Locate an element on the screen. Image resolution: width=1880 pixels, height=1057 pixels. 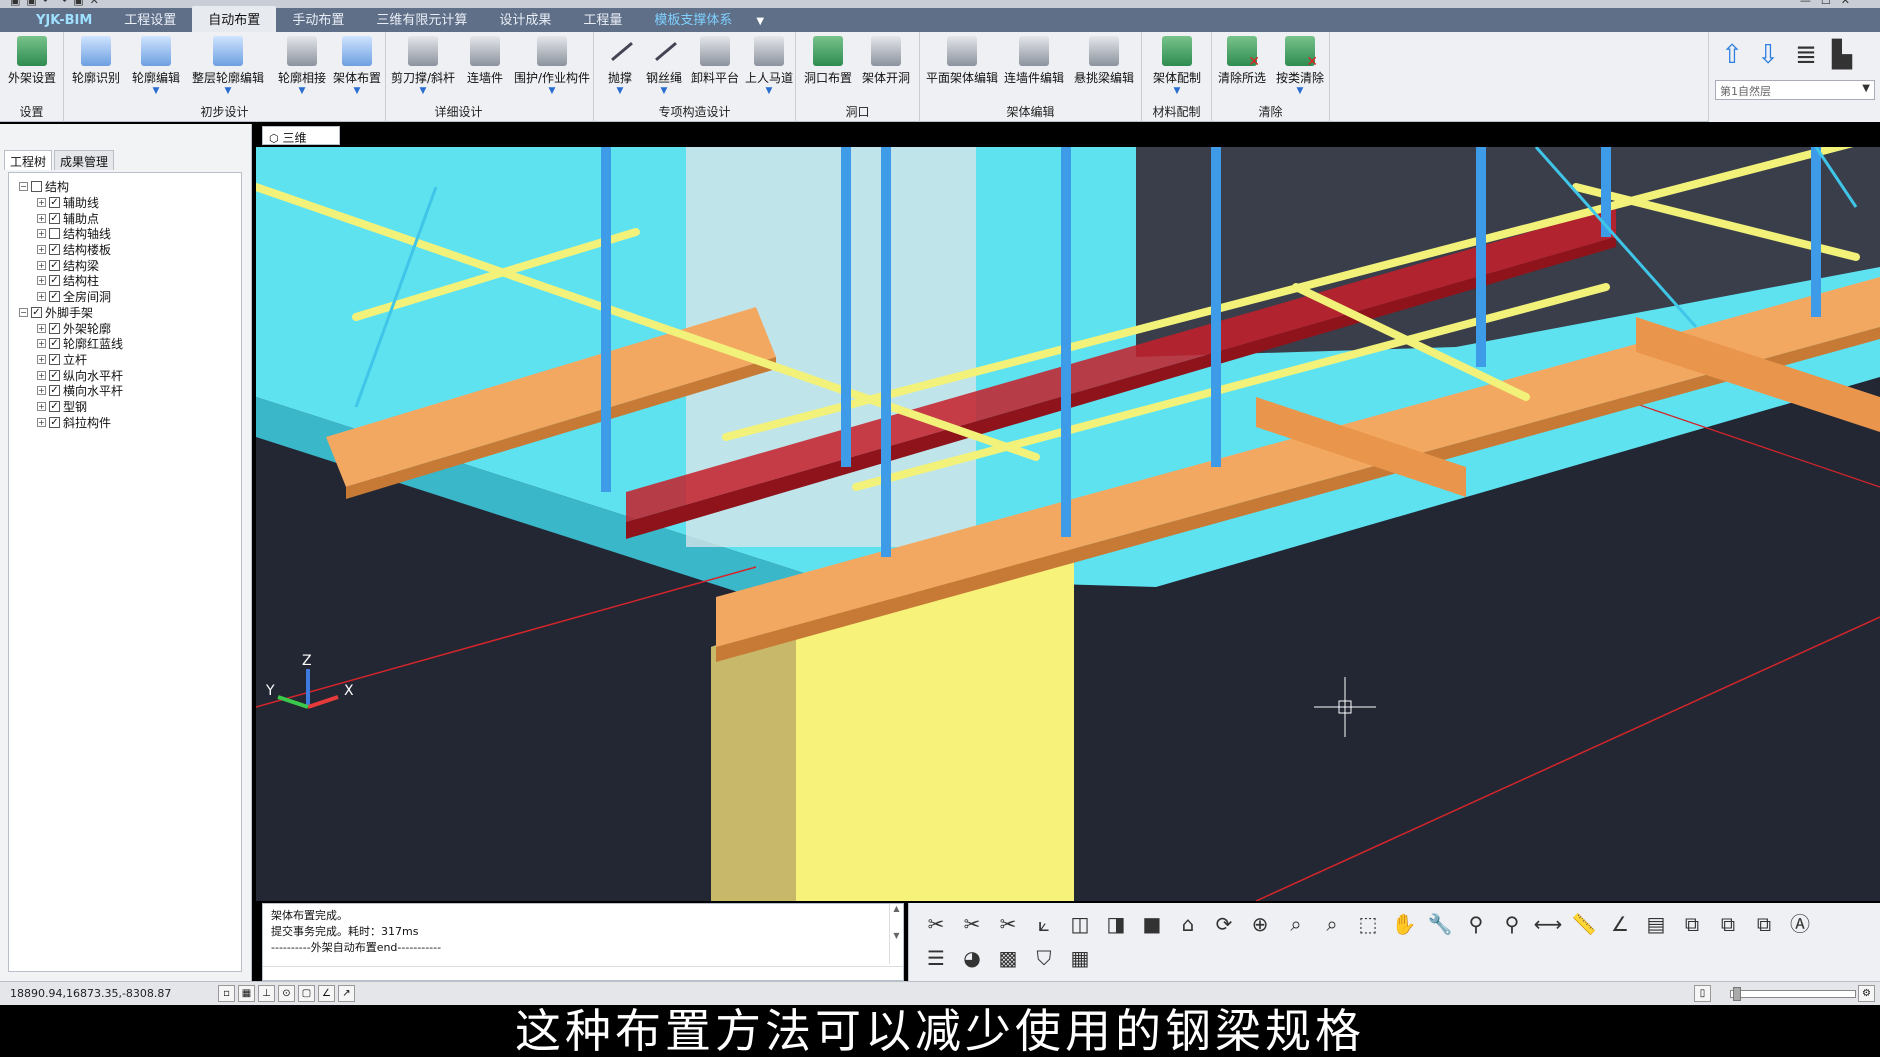
tab-project-tree: 工程树 is located at coordinates (28, 160).